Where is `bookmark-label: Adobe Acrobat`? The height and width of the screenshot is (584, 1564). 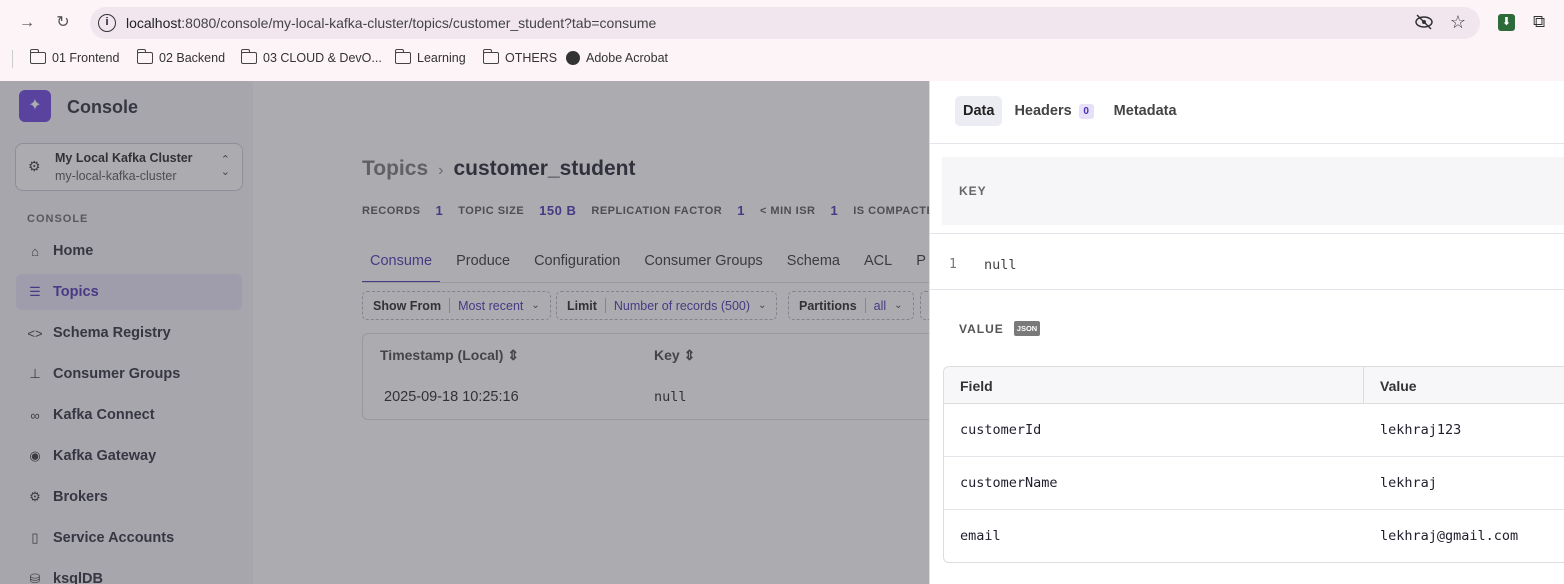
bookmark-label: Adobe Acrobat is located at coordinates (627, 58).